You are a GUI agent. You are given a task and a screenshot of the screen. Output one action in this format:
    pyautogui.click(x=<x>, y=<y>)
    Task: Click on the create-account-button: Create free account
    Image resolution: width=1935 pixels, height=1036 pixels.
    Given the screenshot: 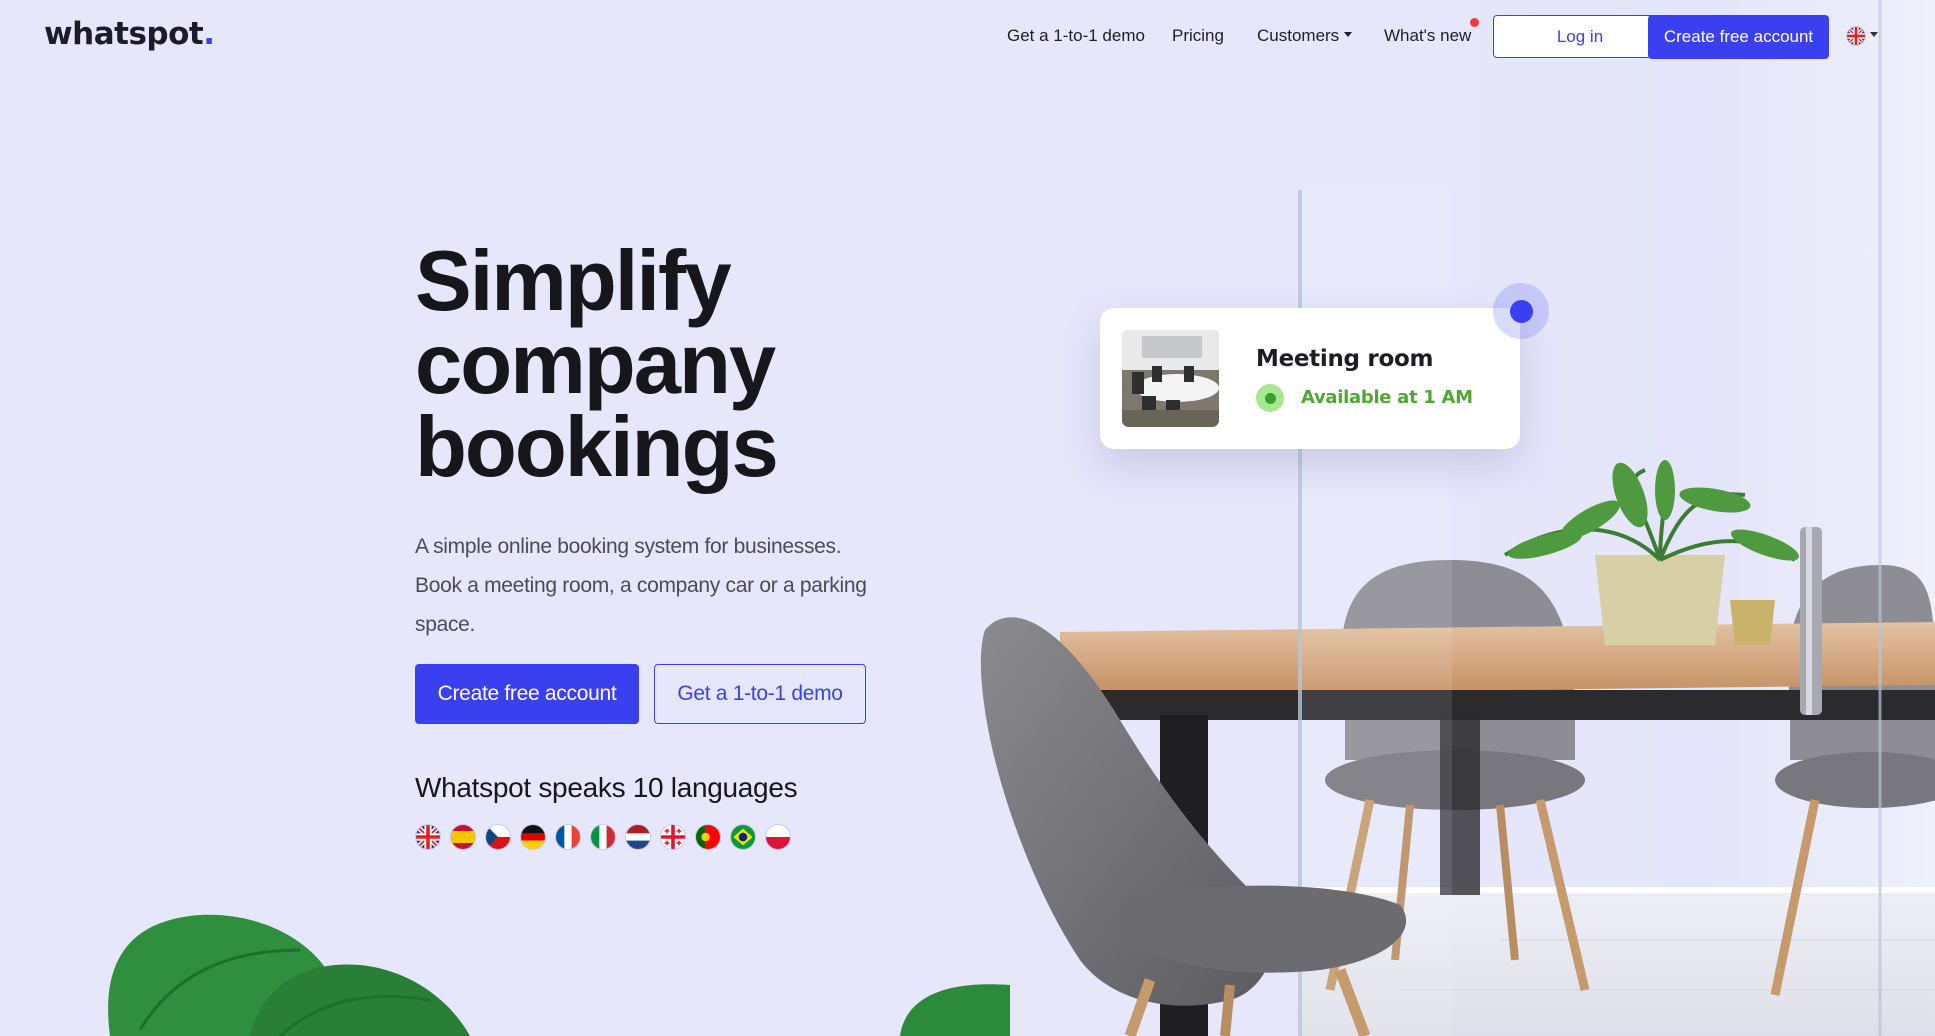 What is the action you would take?
    pyautogui.click(x=527, y=694)
    